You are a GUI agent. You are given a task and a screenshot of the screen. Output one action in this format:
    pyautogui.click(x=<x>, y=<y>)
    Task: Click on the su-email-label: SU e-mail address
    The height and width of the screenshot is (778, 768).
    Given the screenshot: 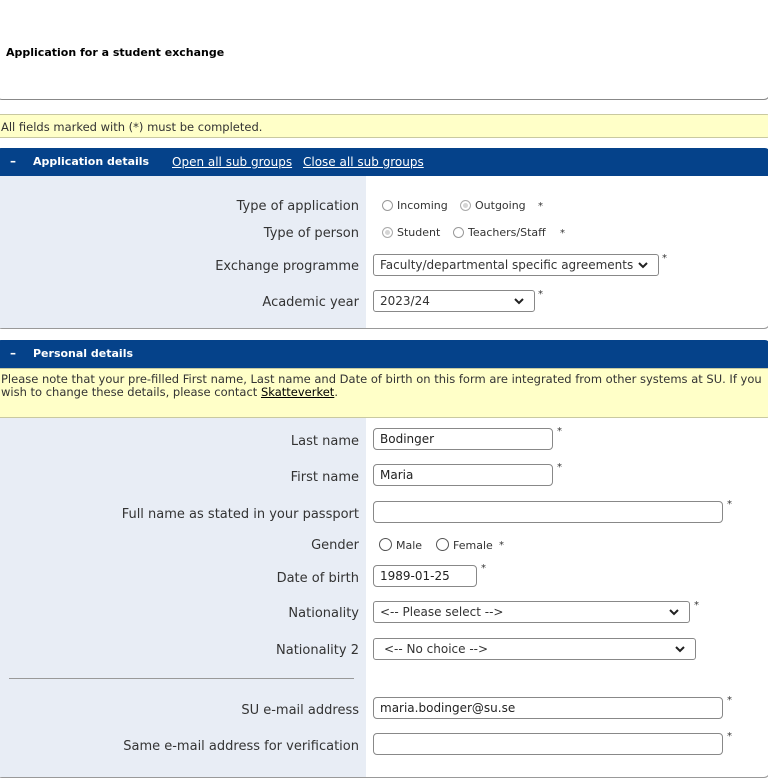 What is the action you would take?
    pyautogui.click(x=300, y=710)
    